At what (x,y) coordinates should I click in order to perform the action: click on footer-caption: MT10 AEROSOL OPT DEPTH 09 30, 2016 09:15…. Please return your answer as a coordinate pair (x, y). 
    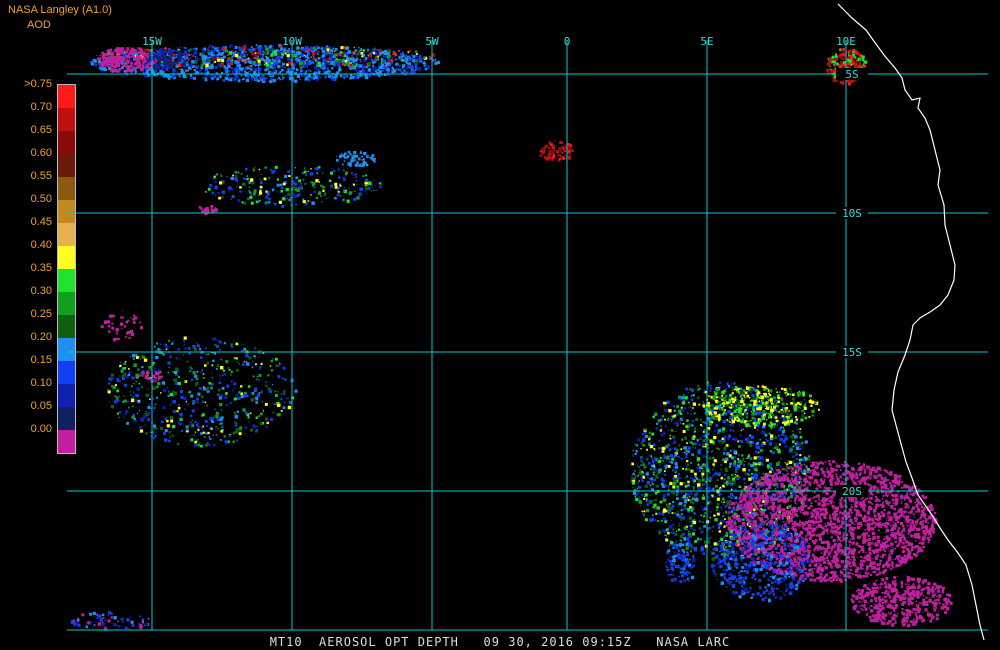
    Looking at the image, I should click on (500, 642).